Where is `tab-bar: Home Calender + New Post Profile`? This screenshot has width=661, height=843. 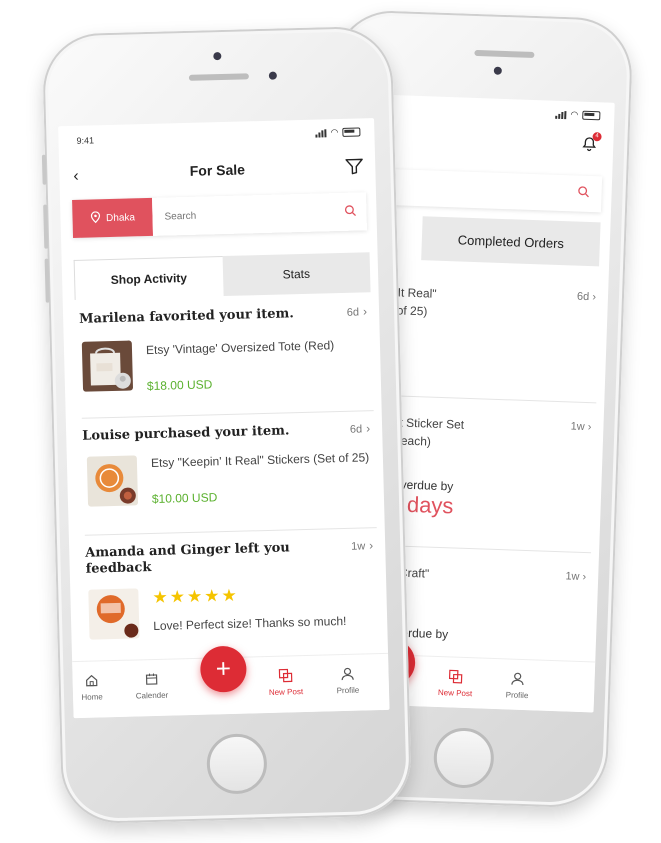 tab-bar: Home Calender + New Post Profile is located at coordinates (231, 682).